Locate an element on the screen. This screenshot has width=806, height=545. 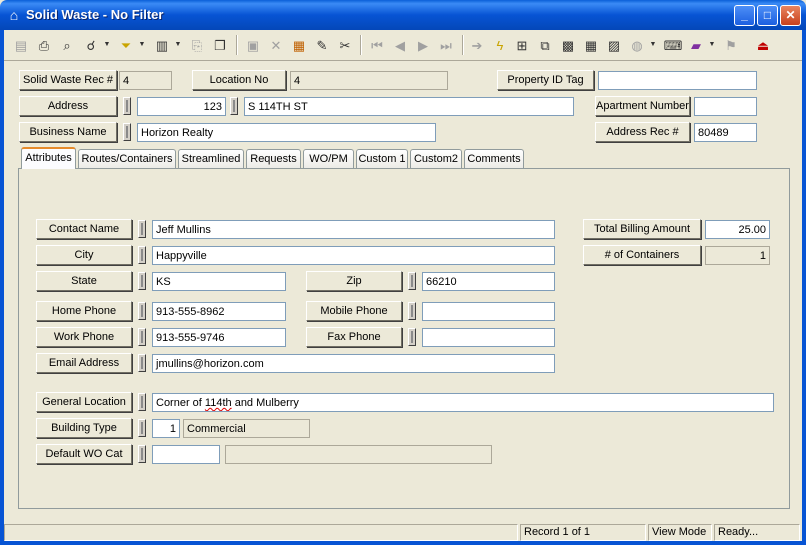
goto-arrow-icon: ➔ is located at coordinates (477, 45).